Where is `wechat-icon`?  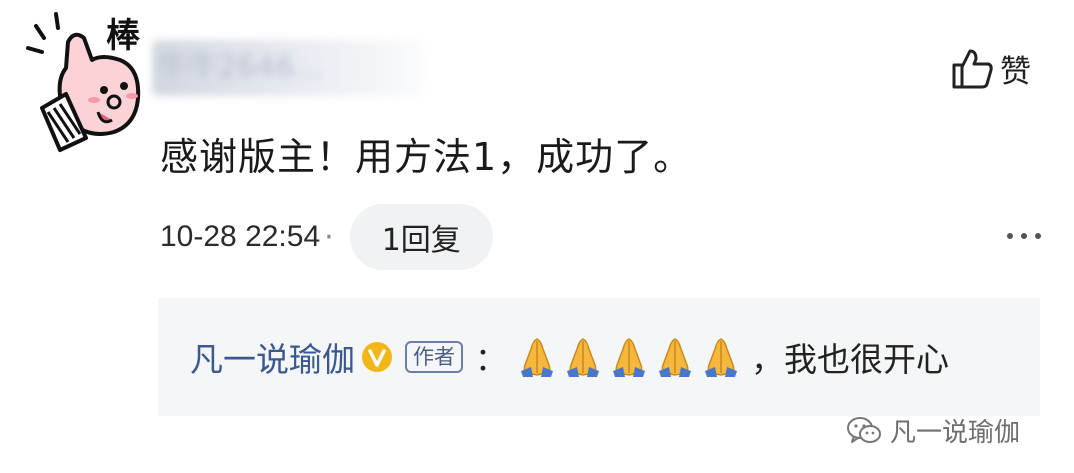 wechat-icon is located at coordinates (864, 429).